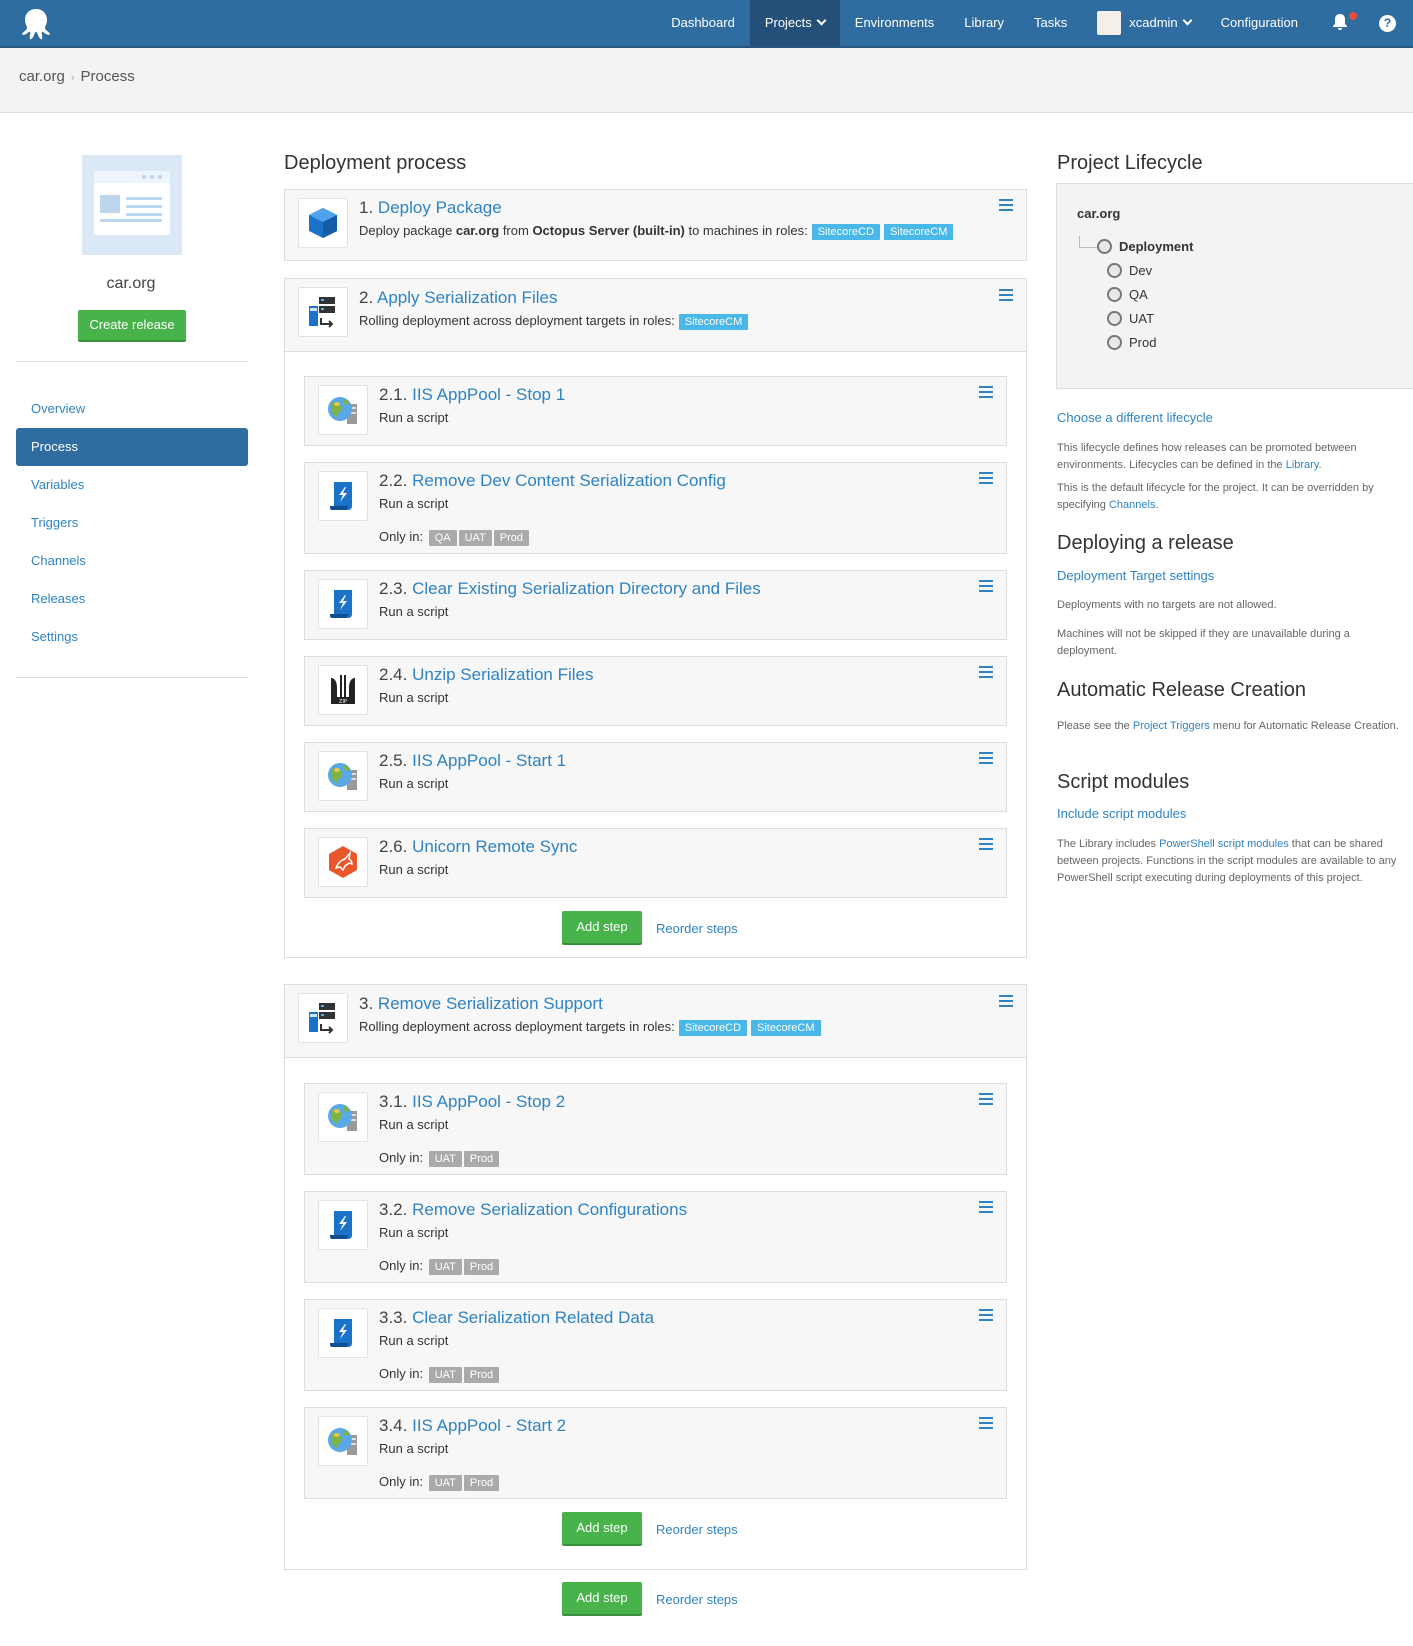 The width and height of the screenshot is (1413, 1646). What do you see at coordinates (1130, 319) in the screenshot?
I see `lifecycle-environment: UAT` at bounding box center [1130, 319].